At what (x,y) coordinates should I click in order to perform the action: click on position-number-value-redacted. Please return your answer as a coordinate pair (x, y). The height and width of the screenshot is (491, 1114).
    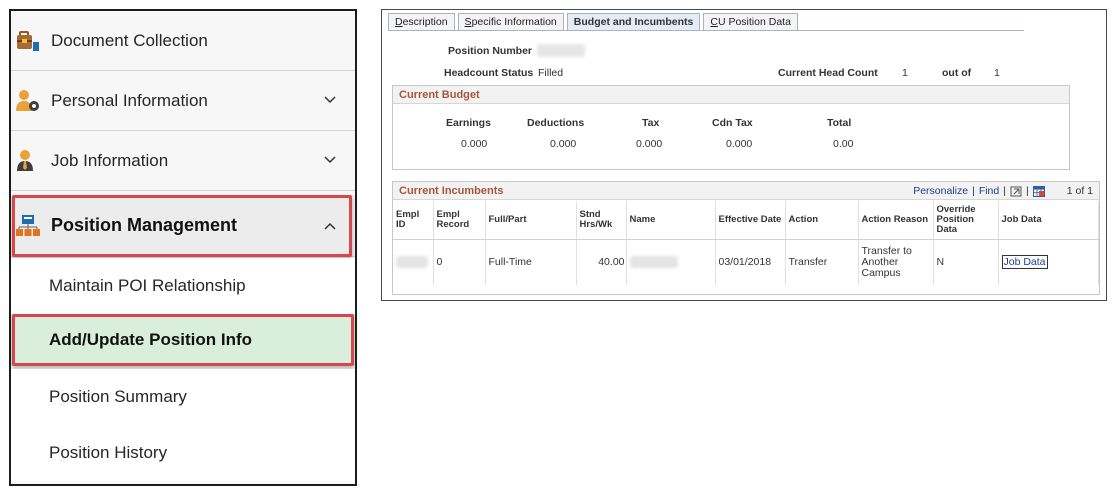
    Looking at the image, I should click on (561, 50).